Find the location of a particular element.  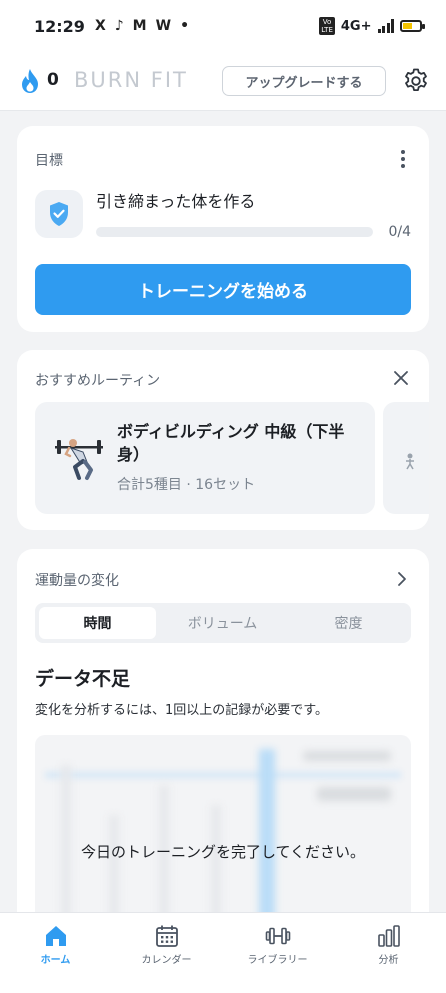

tab-volume: ボリューム is located at coordinates (222, 623).